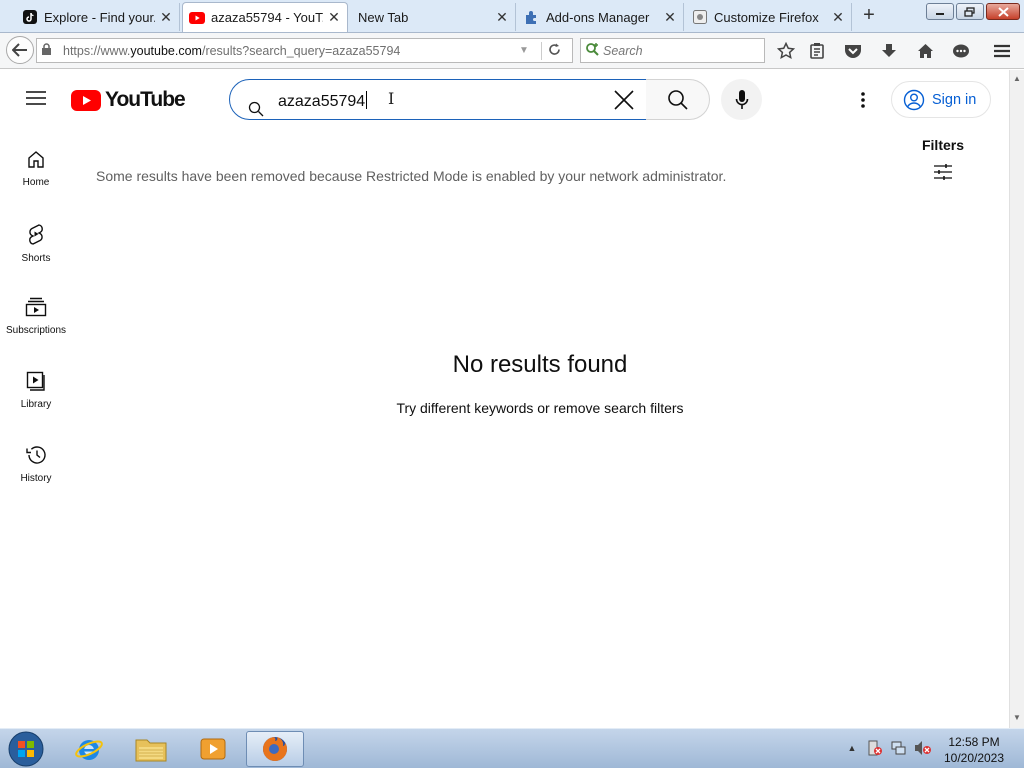 The height and width of the screenshot is (768, 1024). I want to click on reload-icon, so click(557, 51).